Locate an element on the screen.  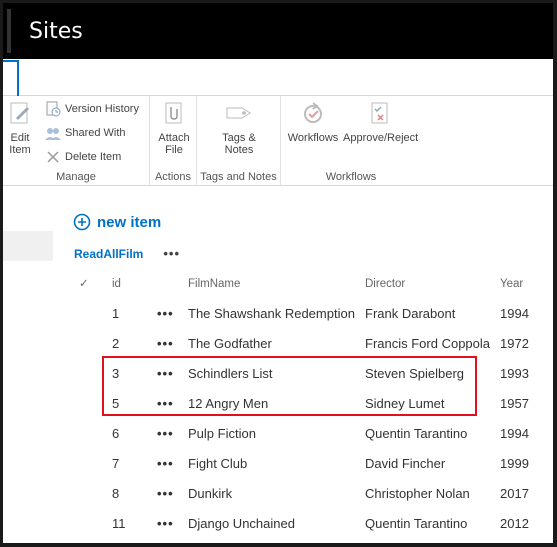
row-filmname: Fight Club is located at coordinates (217, 466).